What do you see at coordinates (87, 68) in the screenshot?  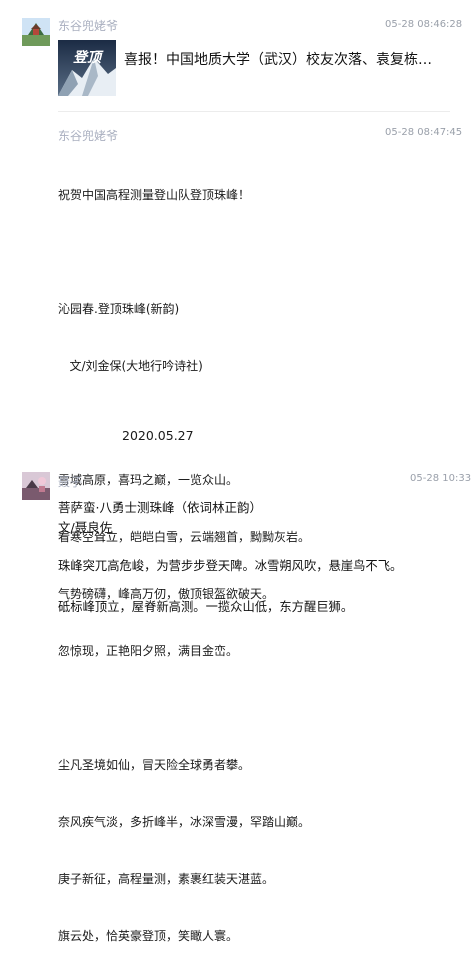 I see `article-thumbnail: 登顶` at bounding box center [87, 68].